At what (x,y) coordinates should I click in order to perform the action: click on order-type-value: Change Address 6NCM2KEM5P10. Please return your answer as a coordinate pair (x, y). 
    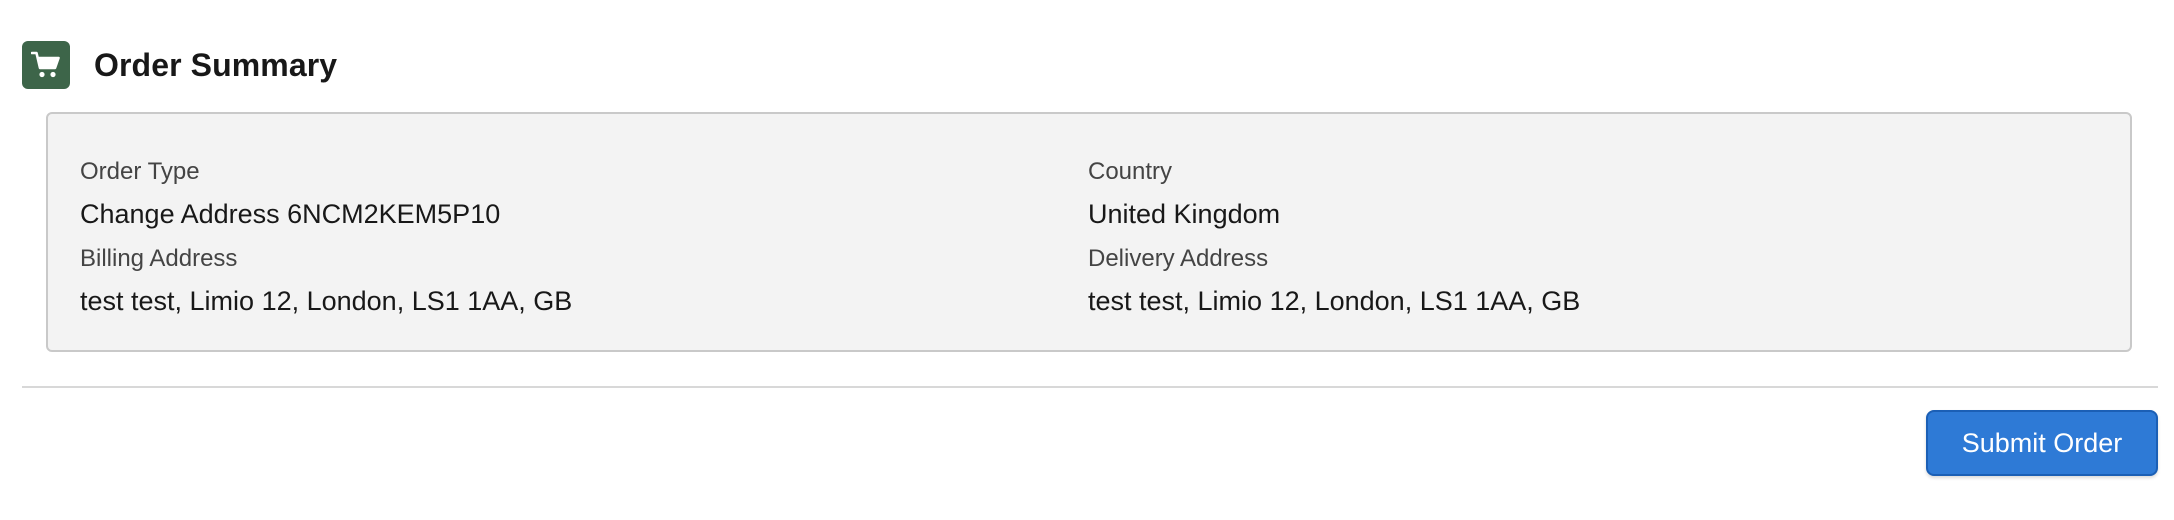
    Looking at the image, I should click on (290, 214).